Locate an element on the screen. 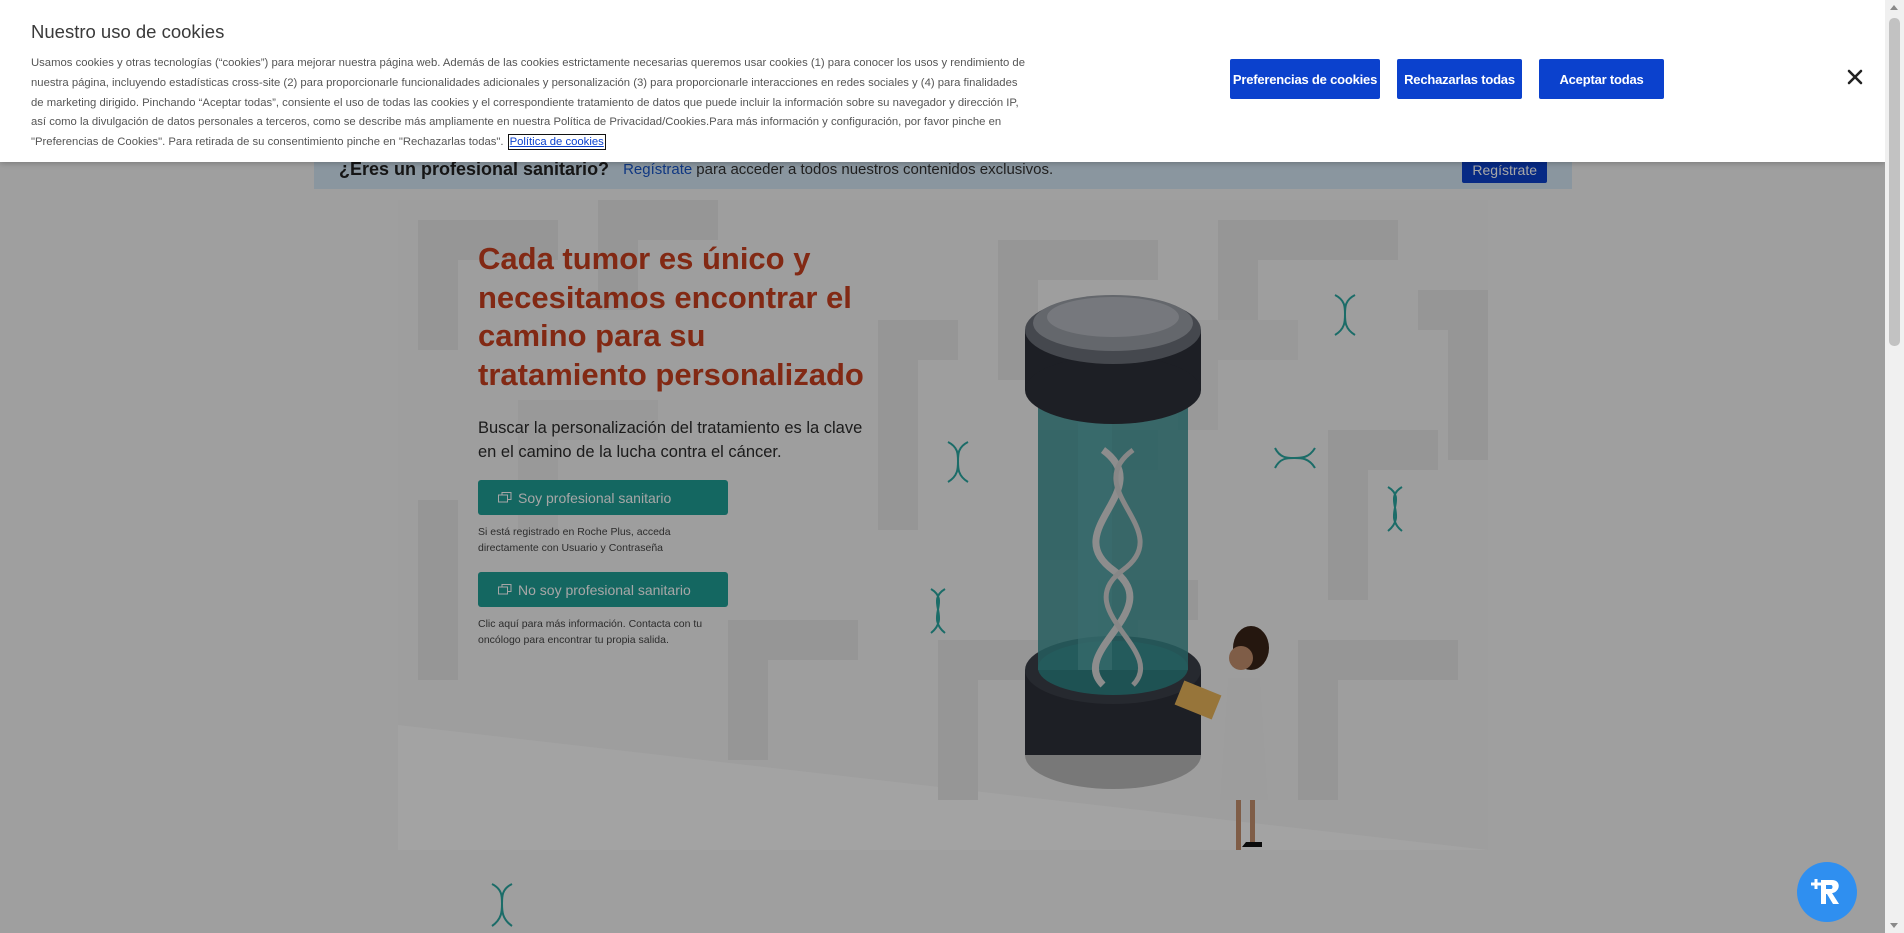 The height and width of the screenshot is (933, 1904). accept-all-cookies-button: Aceptar todas is located at coordinates (1601, 79).